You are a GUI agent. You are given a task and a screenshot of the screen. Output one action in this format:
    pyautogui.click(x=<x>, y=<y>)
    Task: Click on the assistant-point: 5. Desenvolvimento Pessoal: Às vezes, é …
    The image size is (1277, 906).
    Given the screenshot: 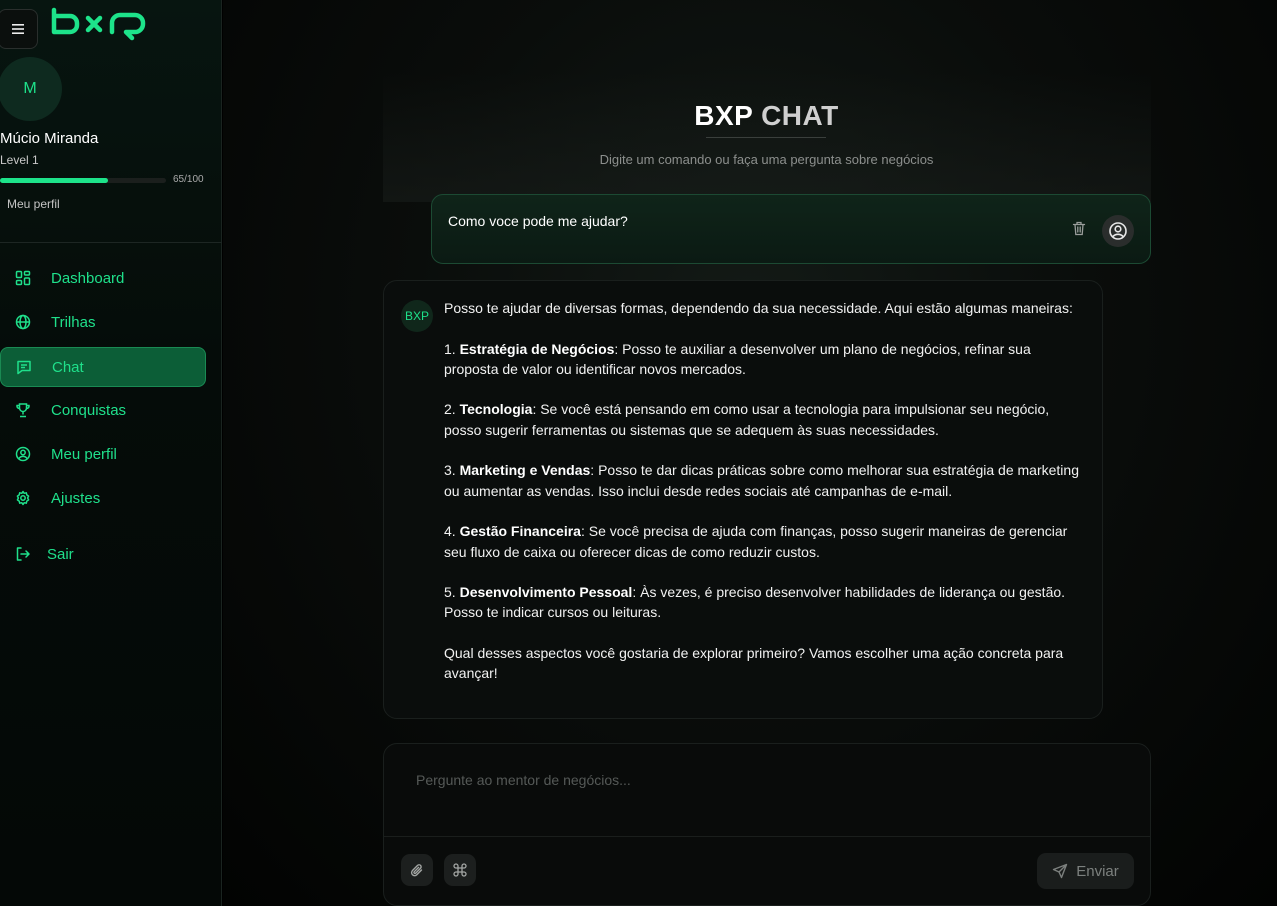 What is the action you would take?
    pyautogui.click(x=764, y=602)
    